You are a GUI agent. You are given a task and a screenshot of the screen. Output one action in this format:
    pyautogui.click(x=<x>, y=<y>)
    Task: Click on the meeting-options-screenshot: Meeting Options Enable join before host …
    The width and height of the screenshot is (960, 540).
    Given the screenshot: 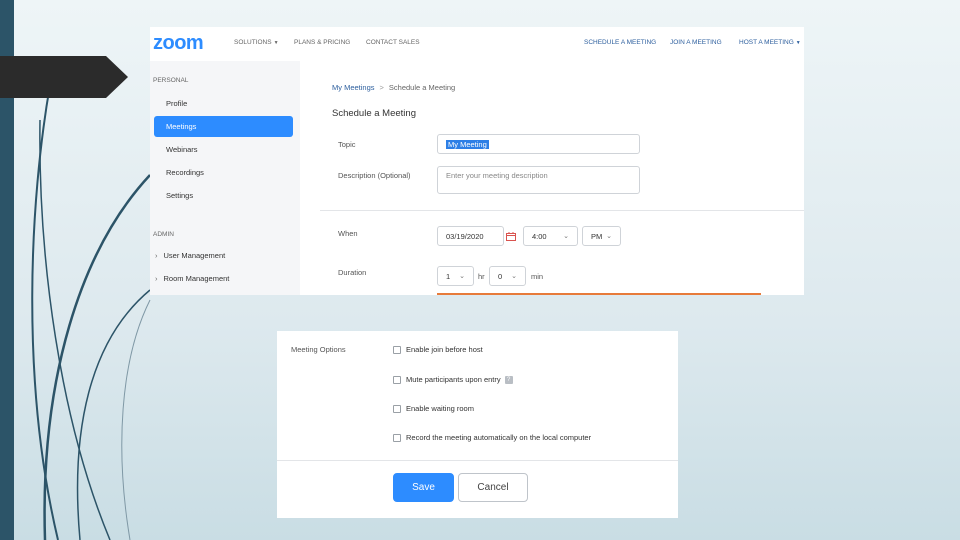 What is the action you would take?
    pyautogui.click(x=477, y=424)
    